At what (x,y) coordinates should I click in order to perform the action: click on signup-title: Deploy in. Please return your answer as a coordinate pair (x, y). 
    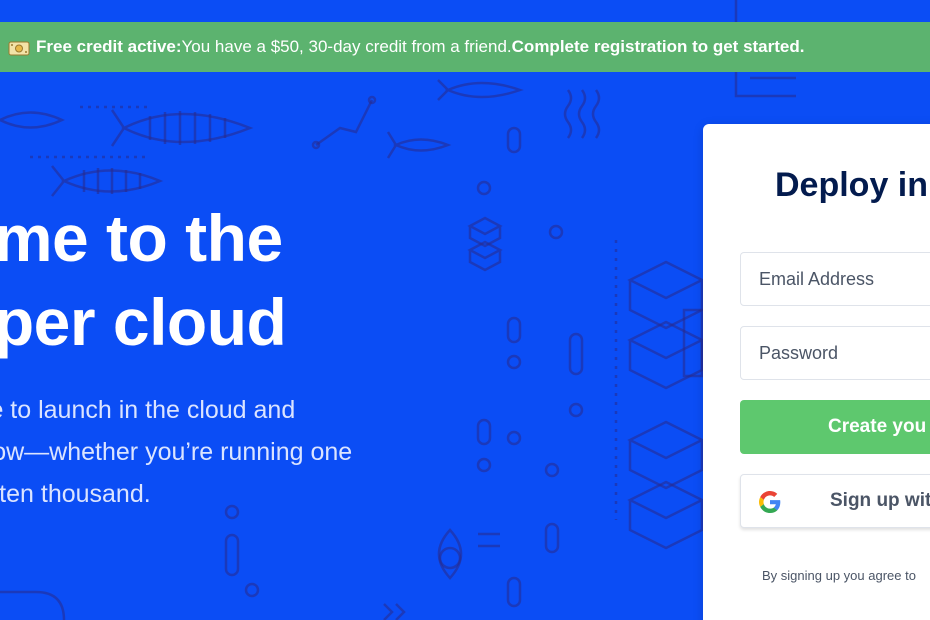
    Looking at the image, I should click on (852, 185).